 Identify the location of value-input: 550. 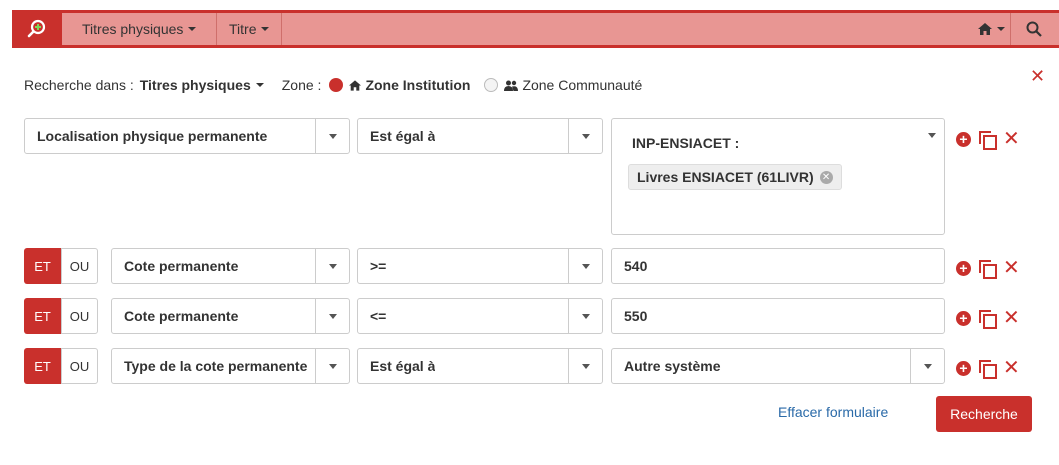
(778, 316).